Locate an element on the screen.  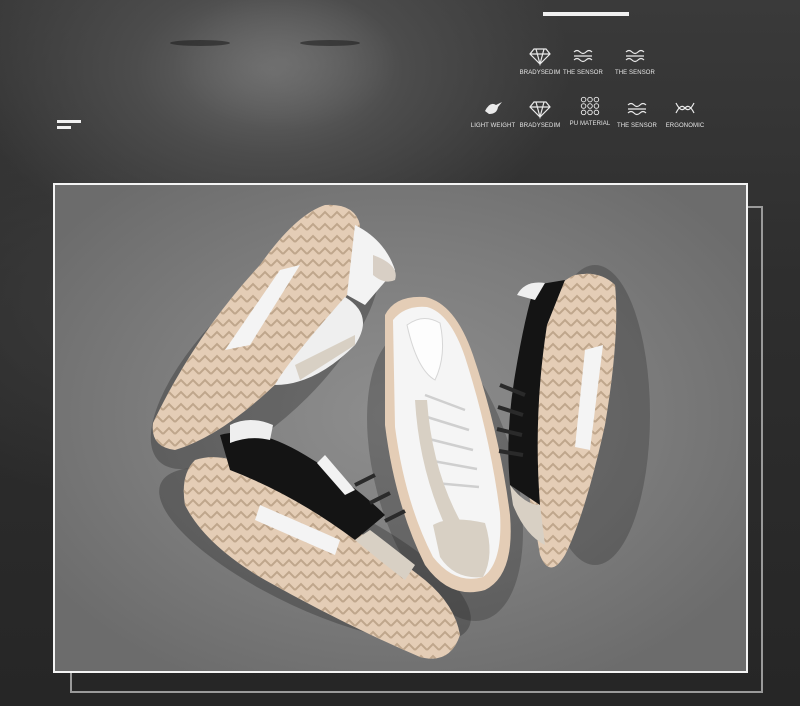
grid-material-icon is located at coordinates (590, 106).